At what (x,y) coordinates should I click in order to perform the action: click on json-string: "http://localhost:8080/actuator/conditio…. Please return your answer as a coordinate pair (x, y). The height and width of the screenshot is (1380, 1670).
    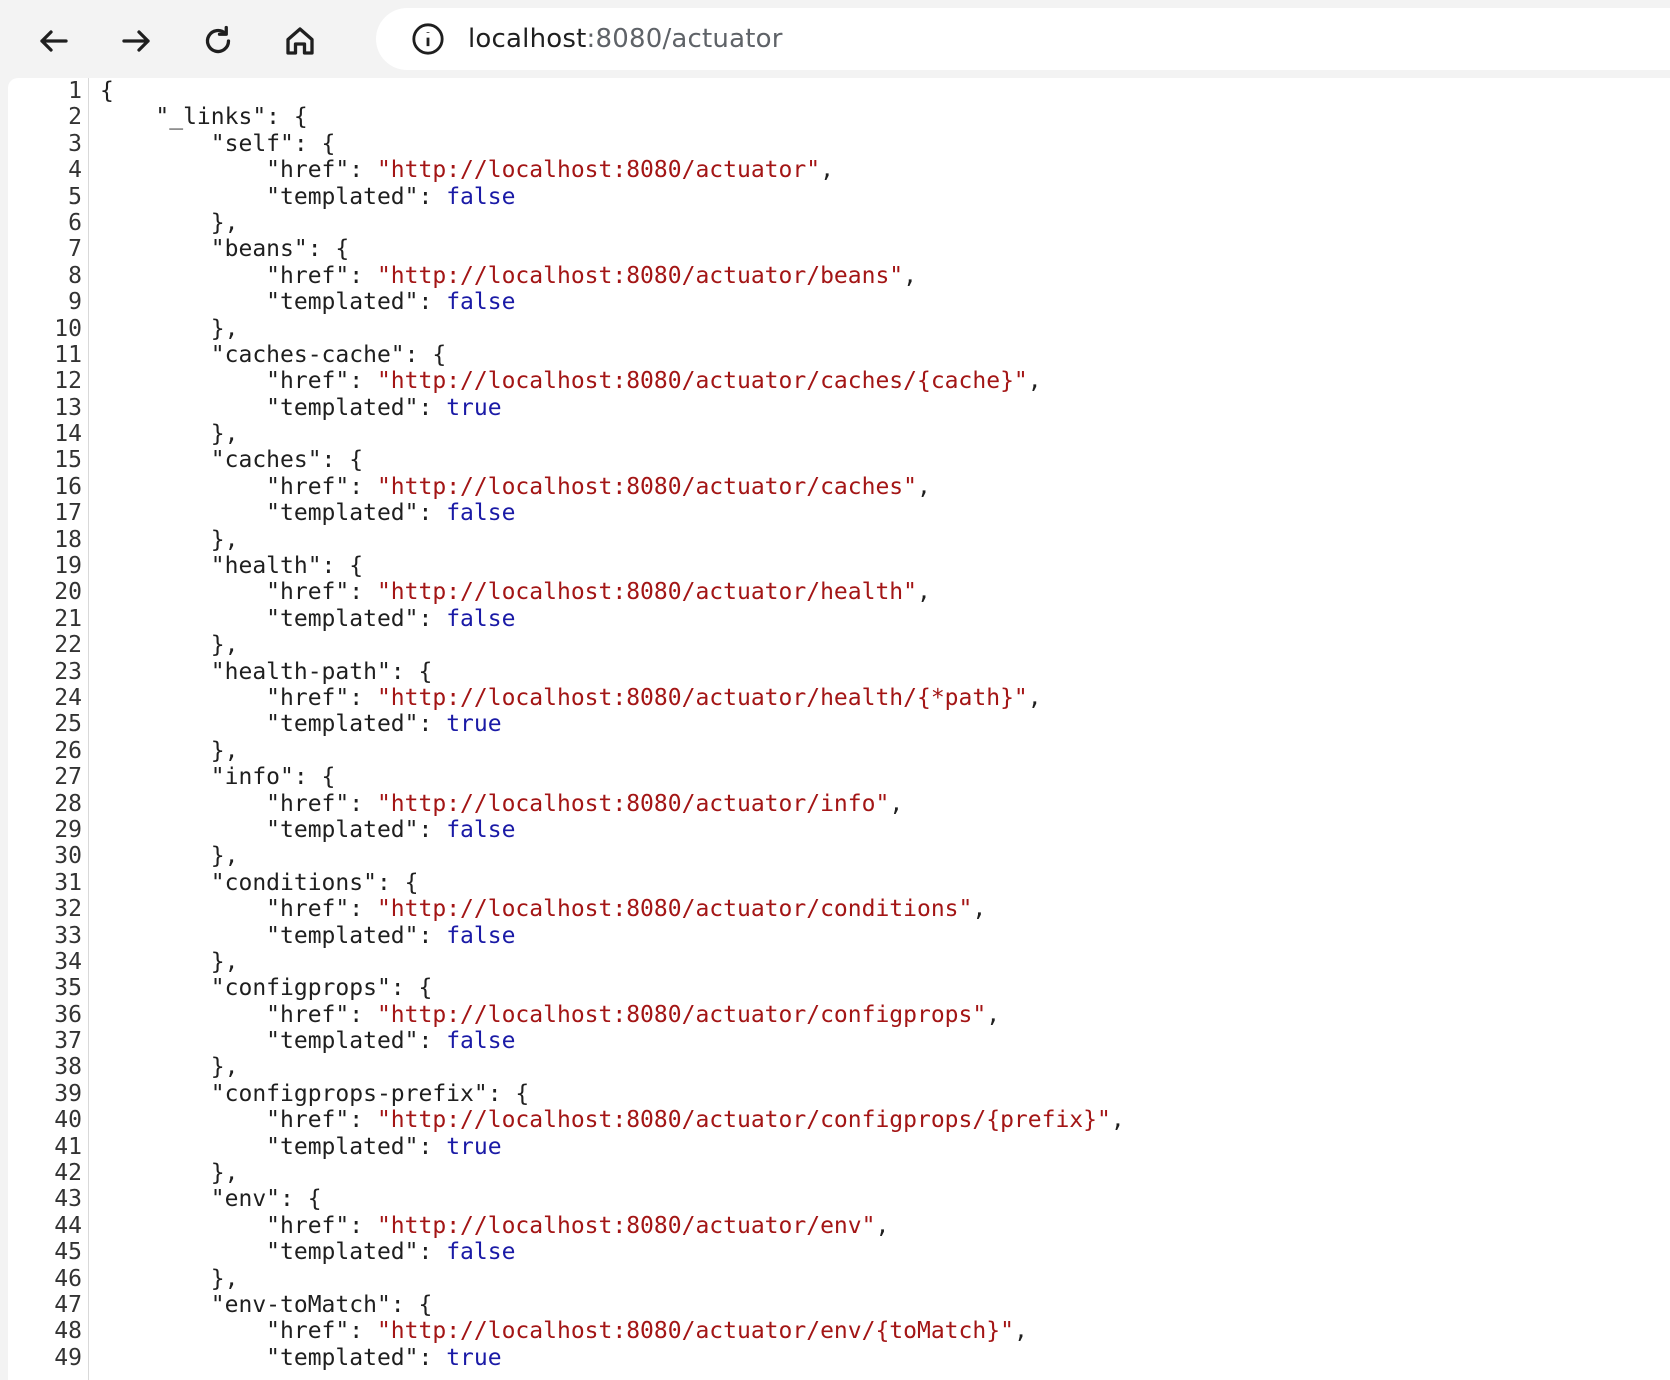
    Looking at the image, I should click on (674, 909).